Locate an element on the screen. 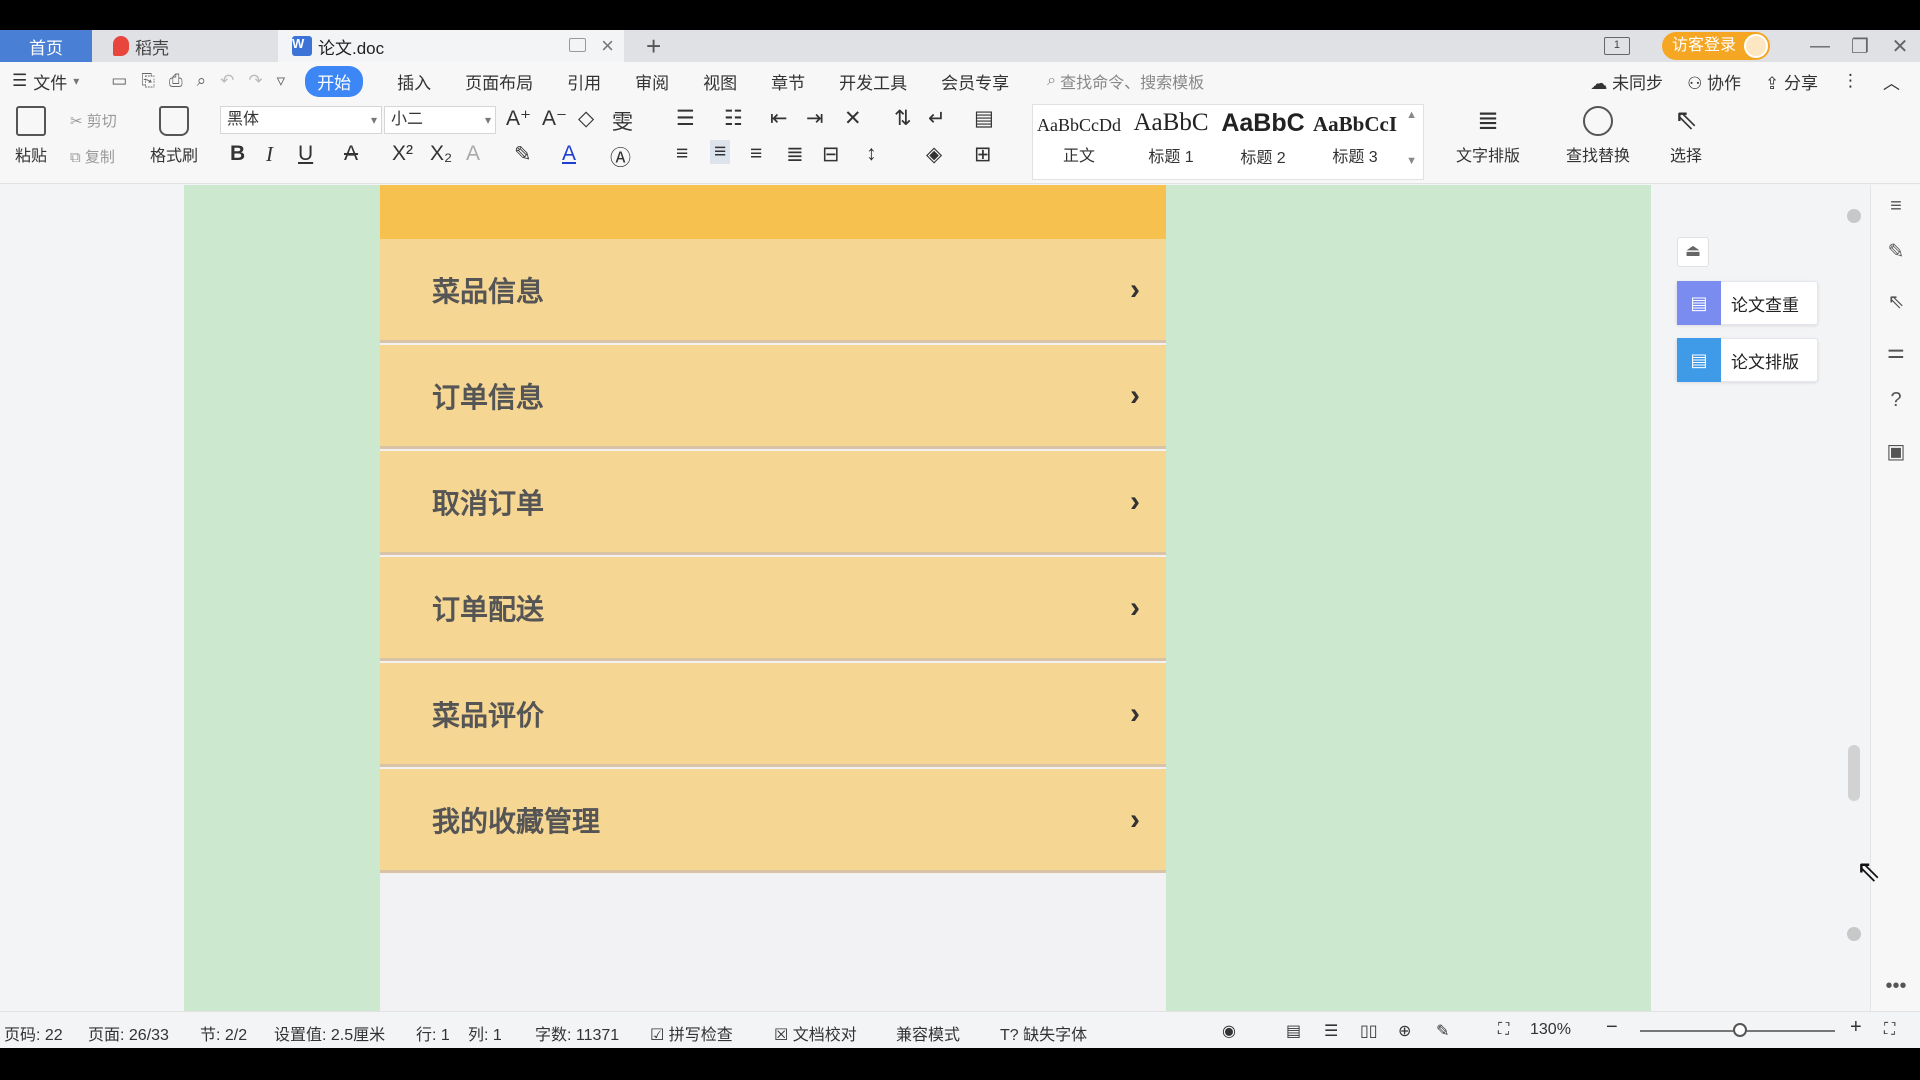  command-search: ⌕ 查找命令、搜索模板 is located at coordinates (1125, 81).